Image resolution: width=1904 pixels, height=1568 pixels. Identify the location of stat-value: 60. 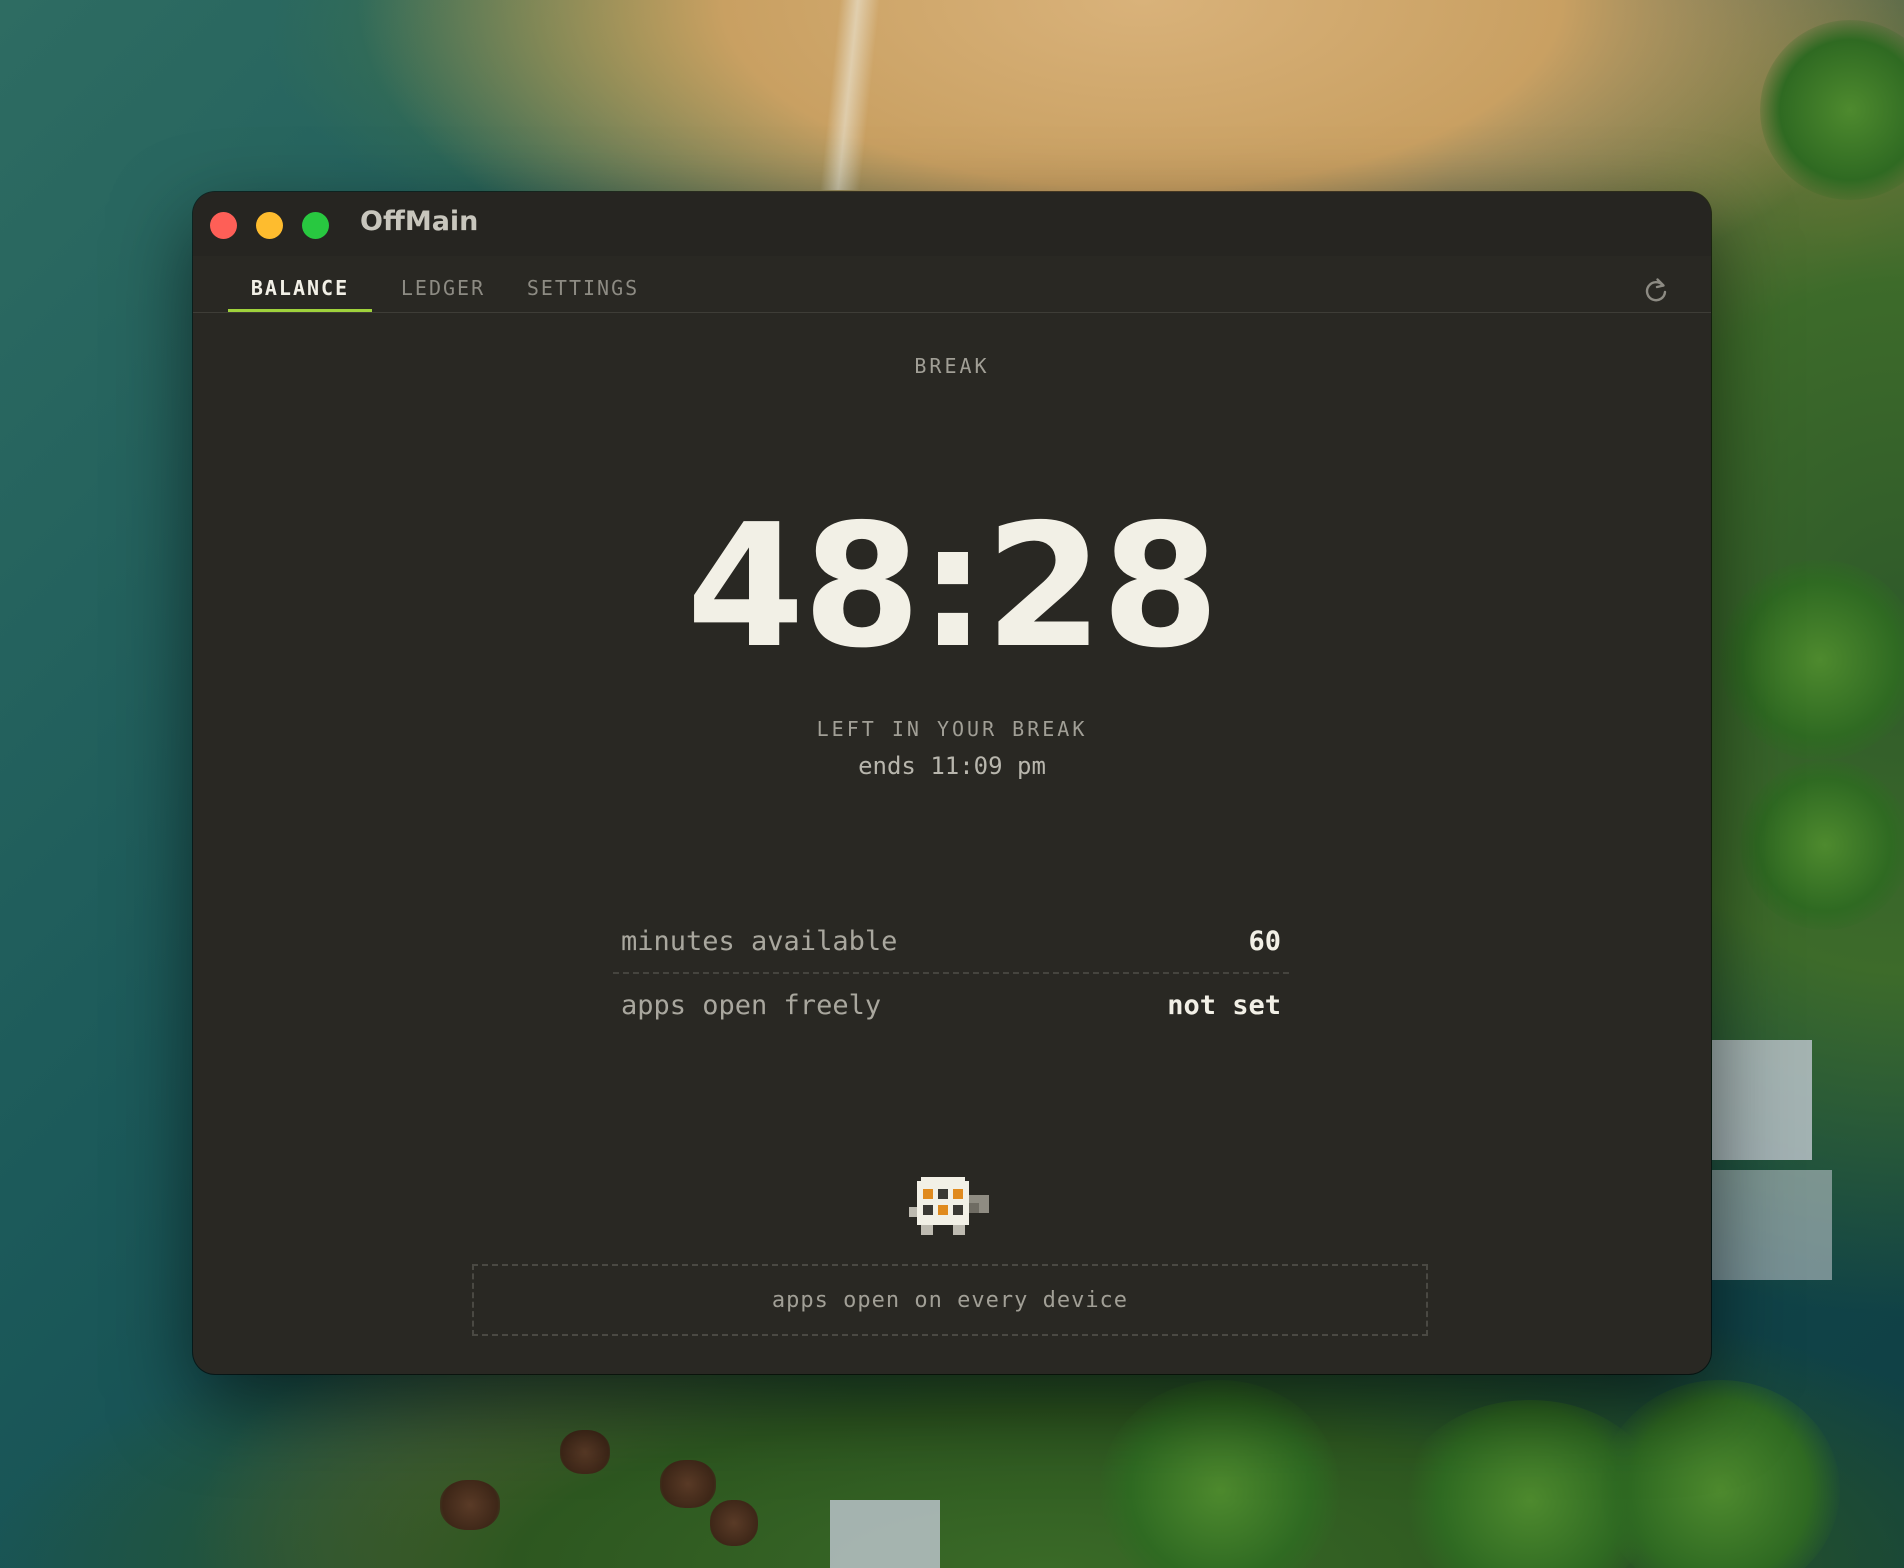
(1264, 941).